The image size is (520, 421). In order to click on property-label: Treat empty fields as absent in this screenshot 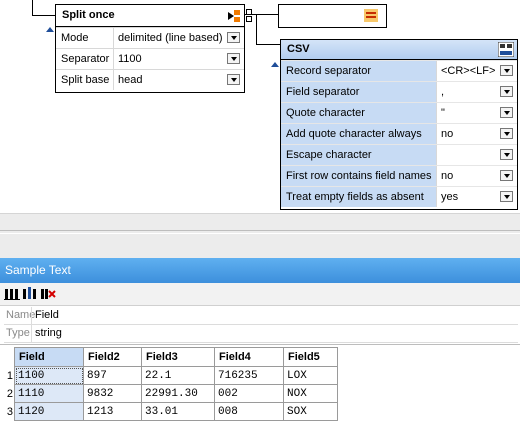, I will do `click(358, 197)`.